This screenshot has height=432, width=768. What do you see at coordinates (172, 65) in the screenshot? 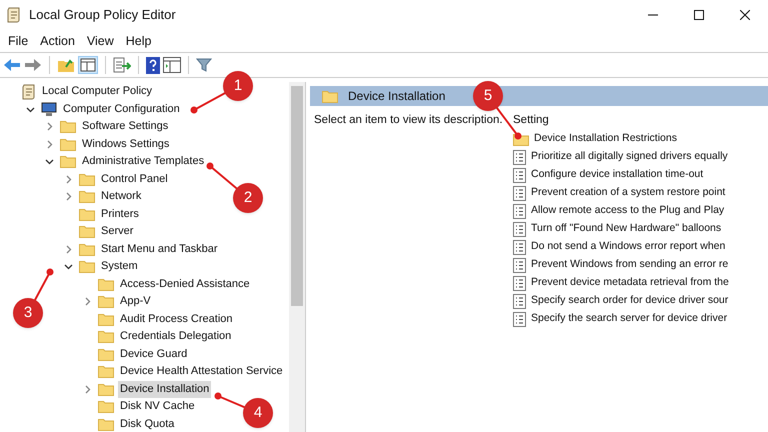
I see `properties-pane-icon` at bounding box center [172, 65].